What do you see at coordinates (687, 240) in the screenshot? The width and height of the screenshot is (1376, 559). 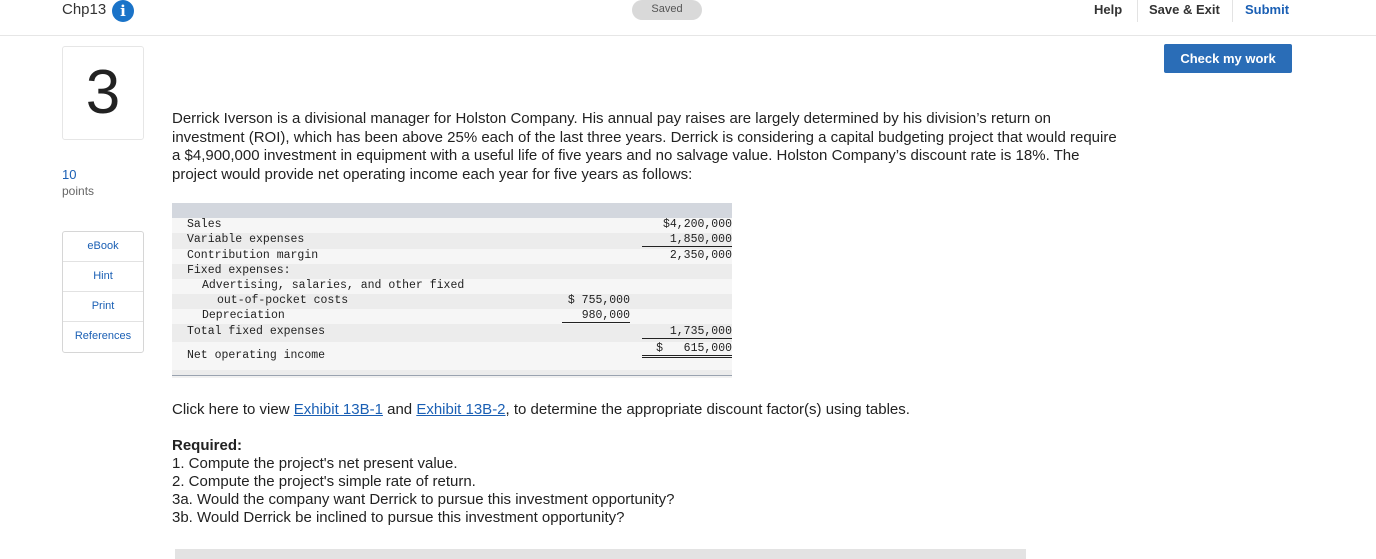 I see `row-amount: 1,850,000` at bounding box center [687, 240].